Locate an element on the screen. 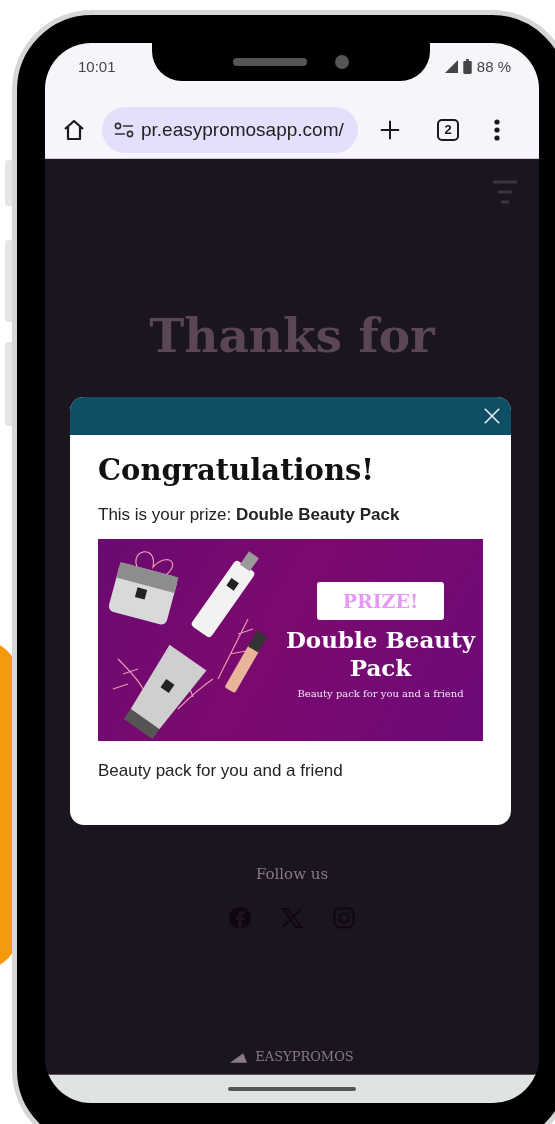 The height and width of the screenshot is (1124, 555). tab-switcher-button: 2 is located at coordinates (448, 129).